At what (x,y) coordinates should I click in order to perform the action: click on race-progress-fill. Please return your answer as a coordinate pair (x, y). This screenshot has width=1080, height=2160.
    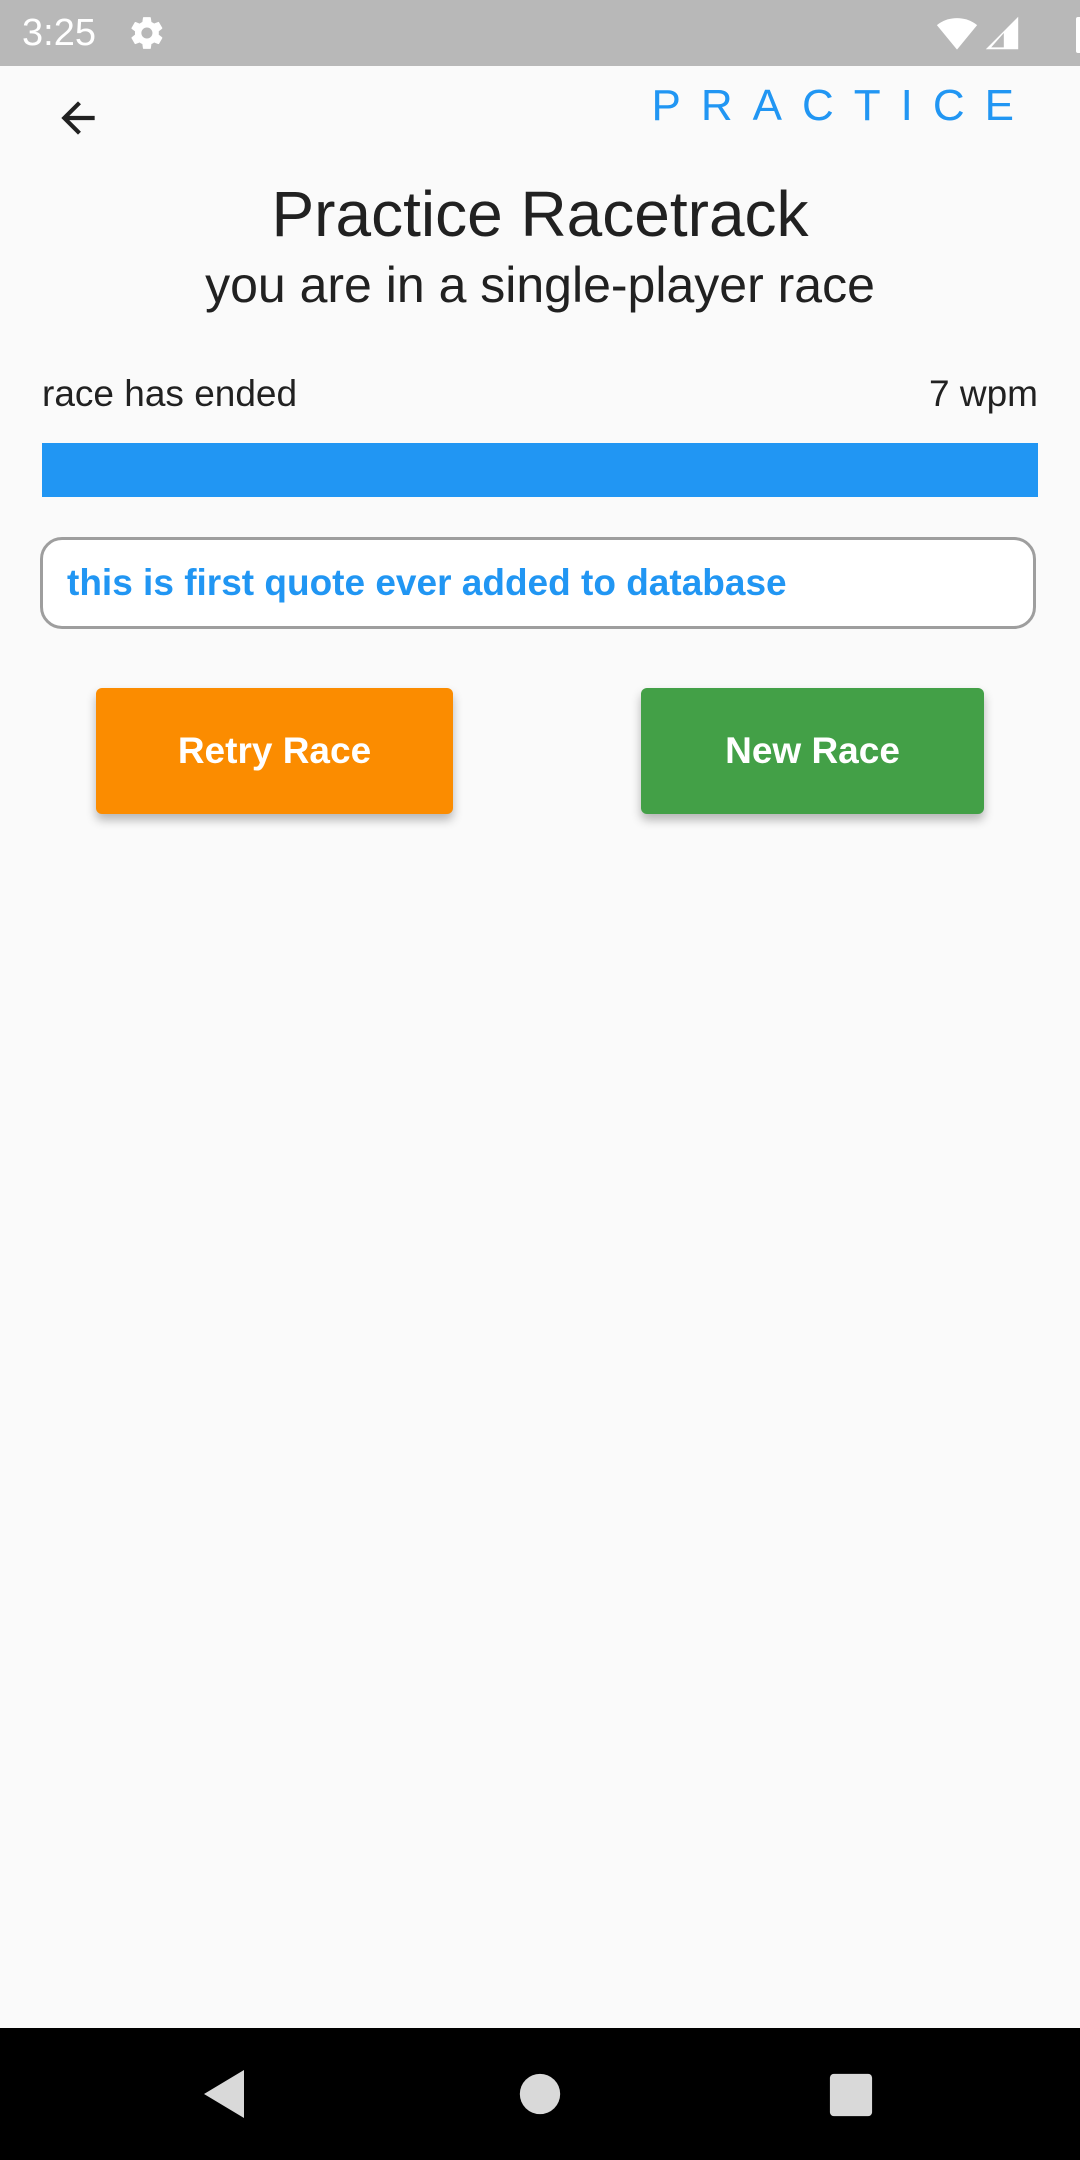
    Looking at the image, I should click on (540, 470).